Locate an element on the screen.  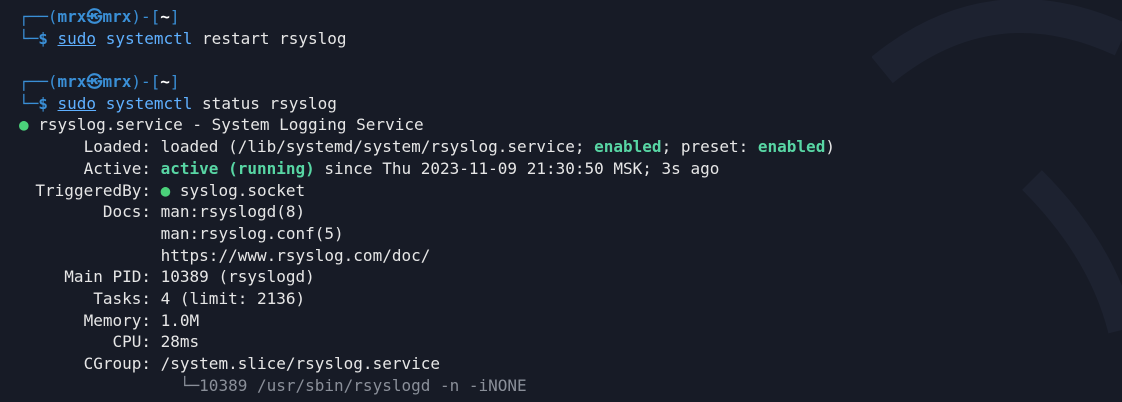
loaded-label: Loaded: is located at coordinates (117, 147).